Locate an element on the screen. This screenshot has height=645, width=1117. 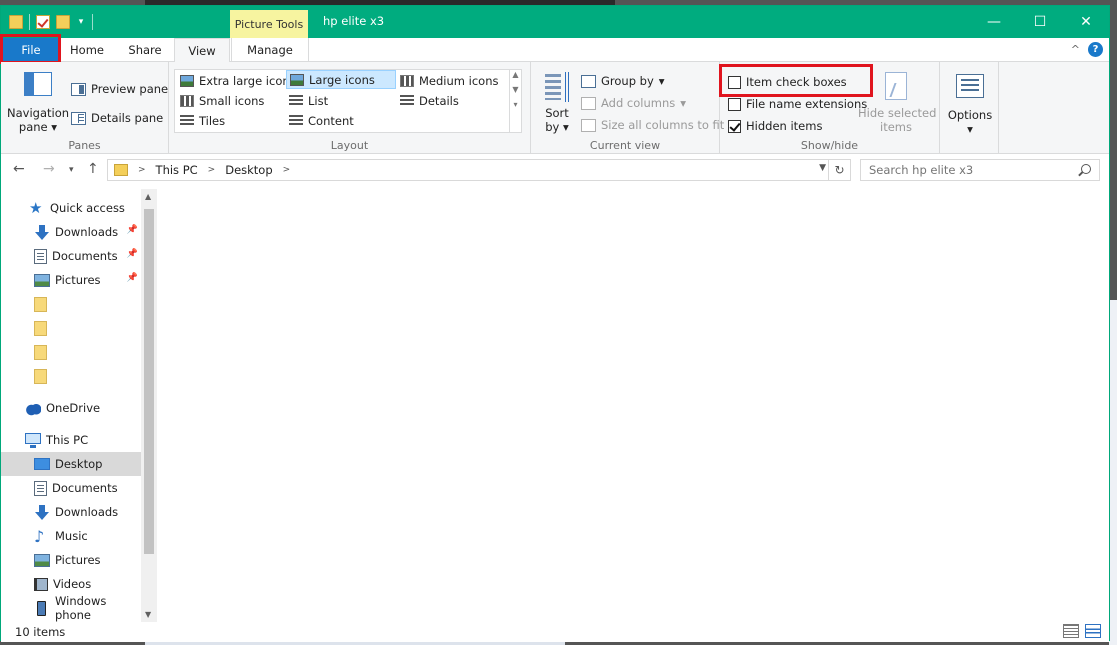
hidden-items-checkbox is located at coordinates (734, 126).